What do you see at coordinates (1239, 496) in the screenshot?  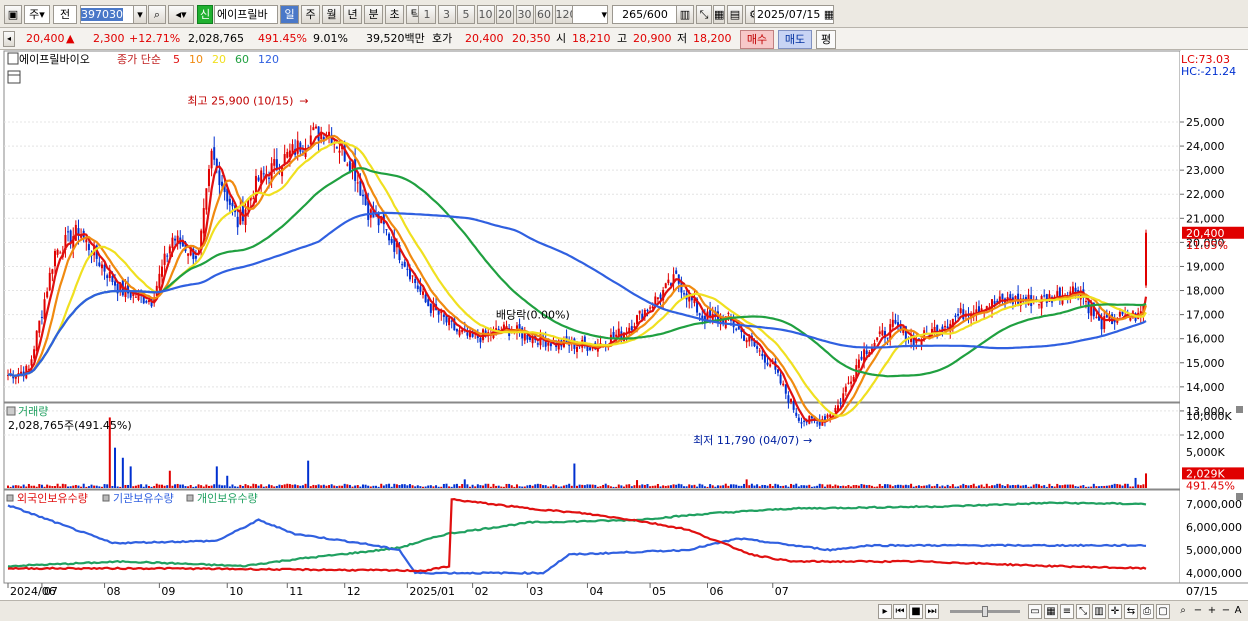 I see `holding-close-icon` at bounding box center [1239, 496].